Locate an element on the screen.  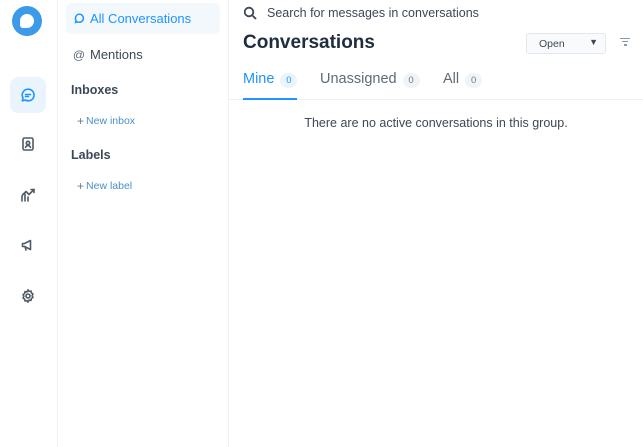
trend-chart-icon is located at coordinates (28, 195).